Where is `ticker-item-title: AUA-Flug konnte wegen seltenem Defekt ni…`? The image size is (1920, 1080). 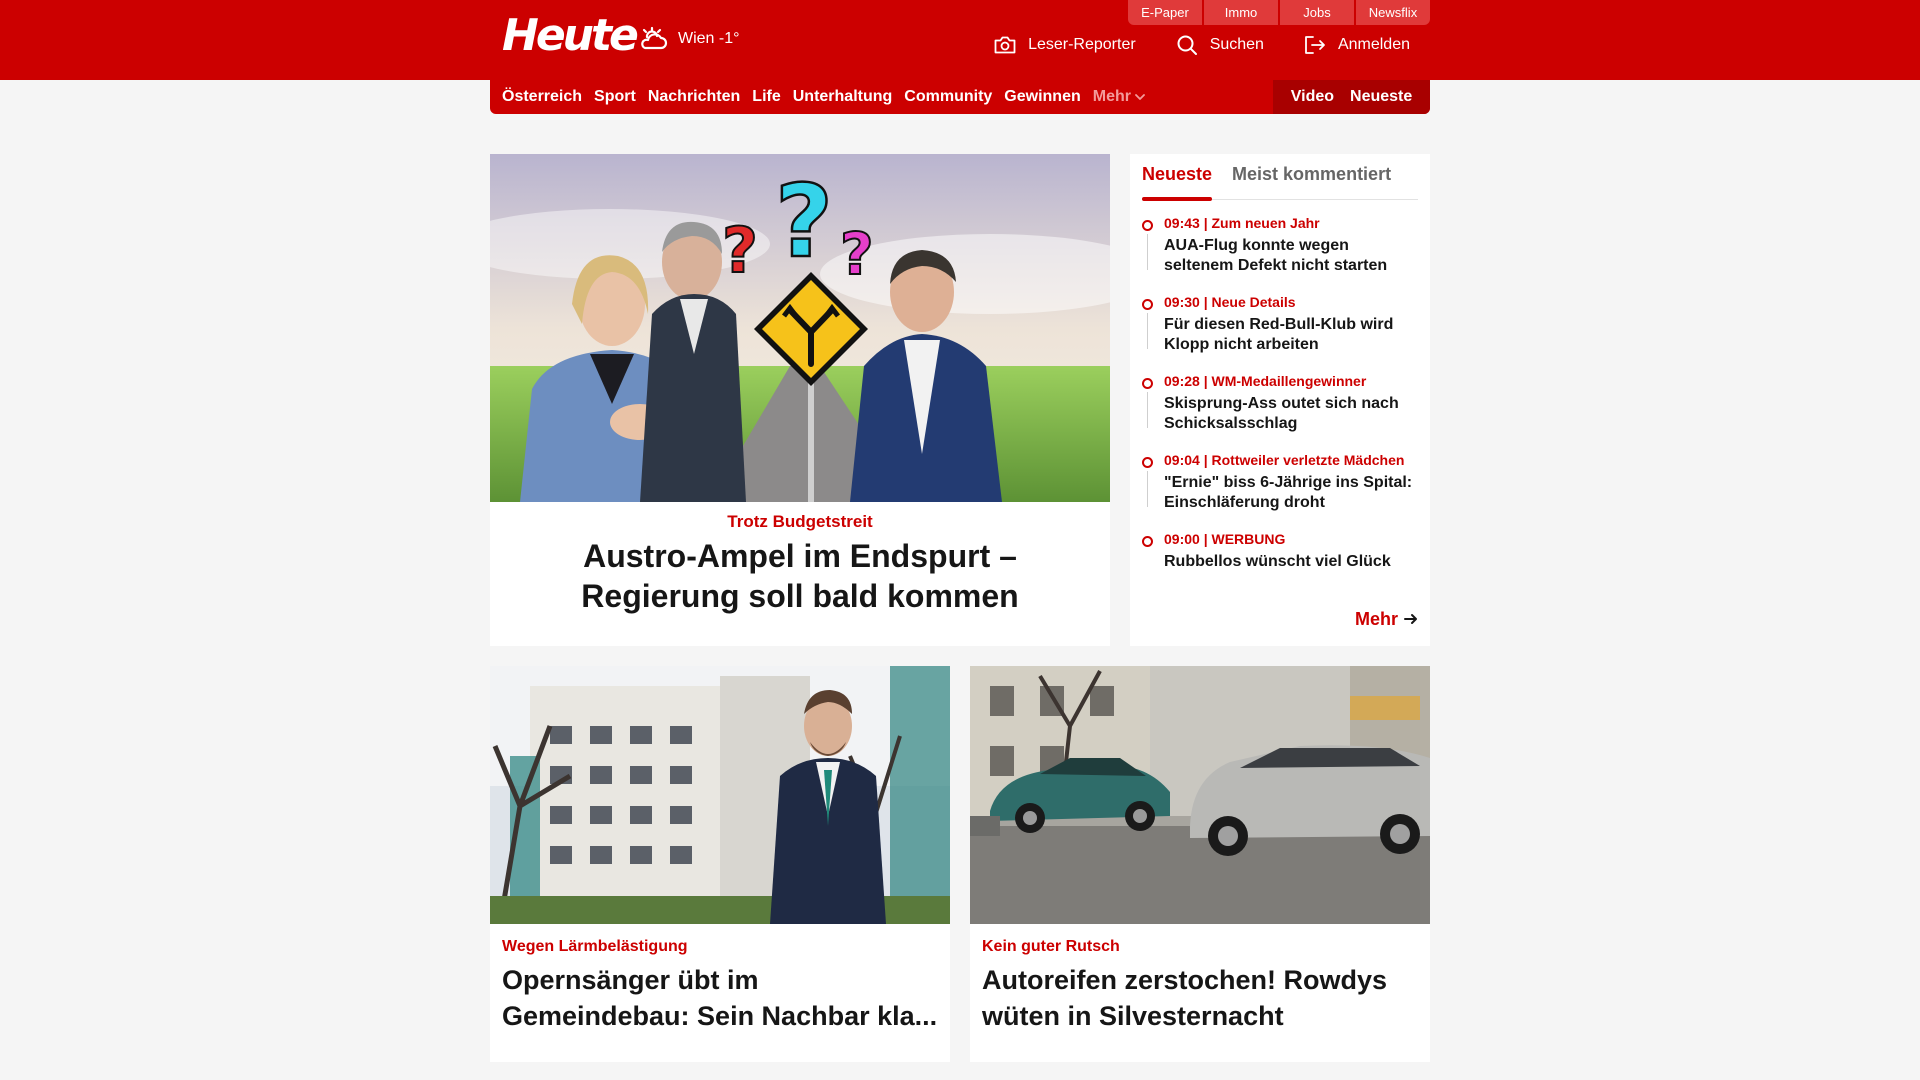 ticker-item-title: AUA-Flug konnte wegen seltenem Defekt ni… is located at coordinates (1293, 256).